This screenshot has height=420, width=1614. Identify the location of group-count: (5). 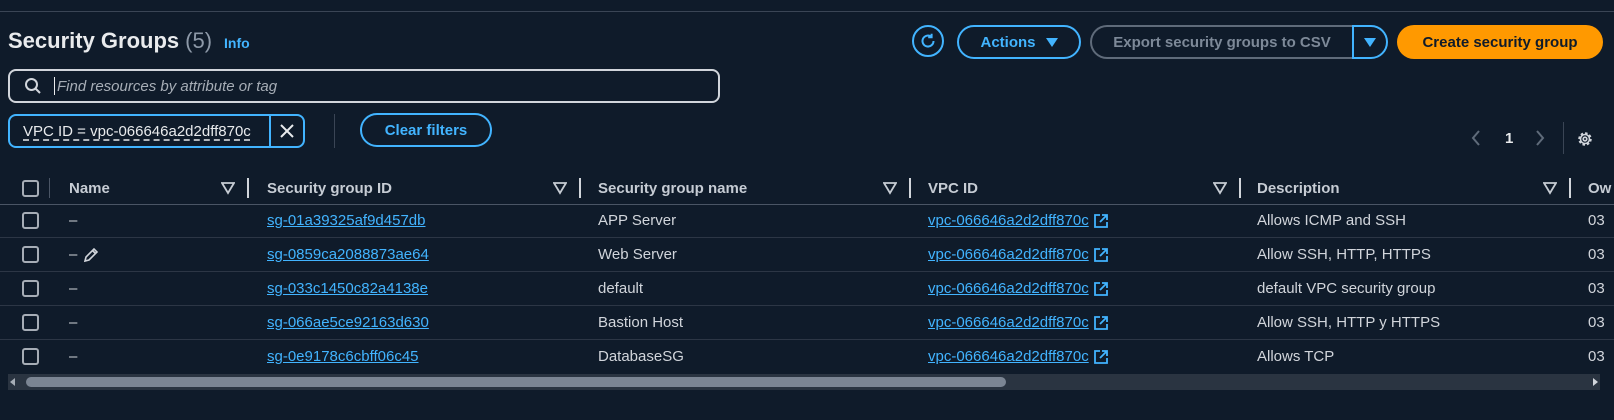
(199, 40).